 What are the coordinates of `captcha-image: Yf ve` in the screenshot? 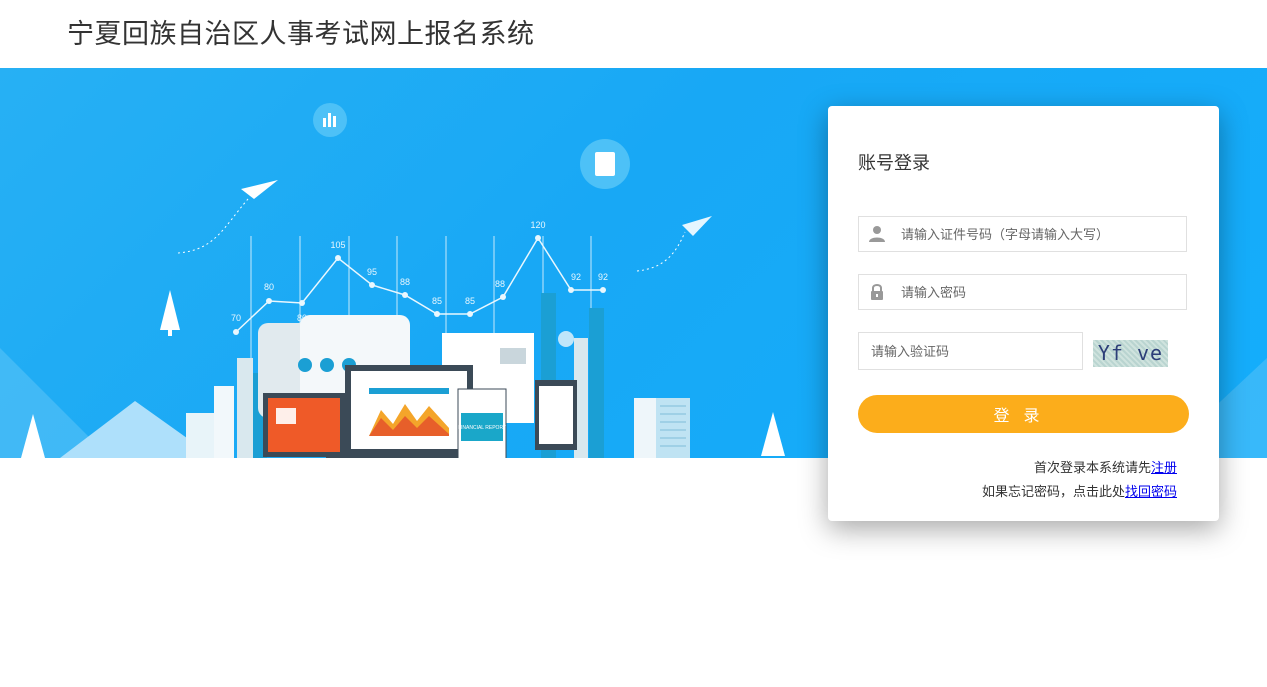 It's located at (1130, 353).